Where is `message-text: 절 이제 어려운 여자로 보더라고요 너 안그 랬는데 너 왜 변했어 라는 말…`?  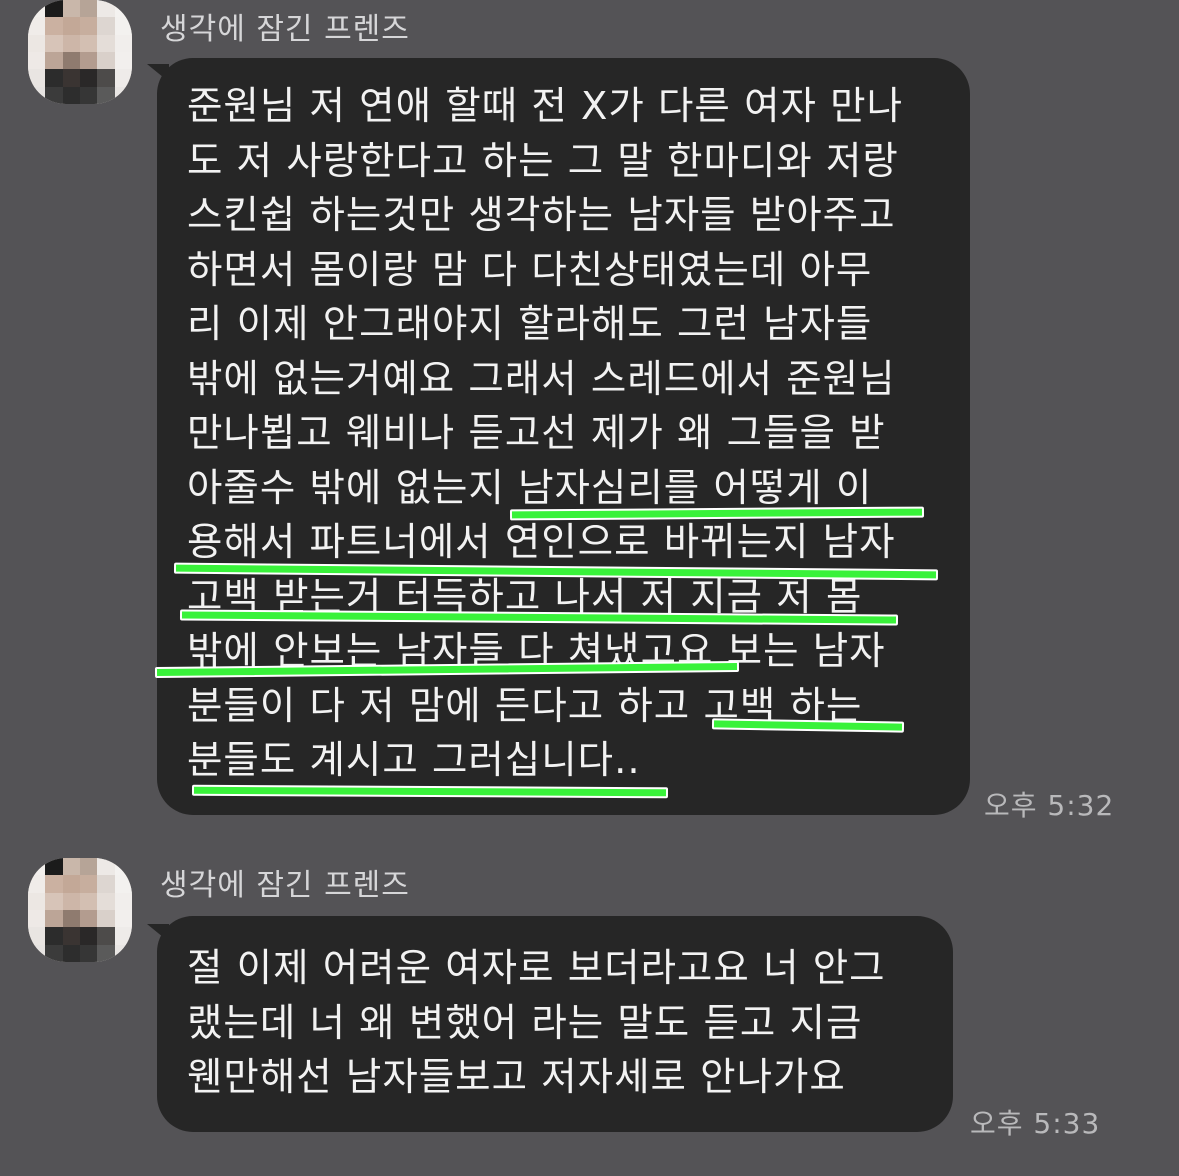 message-text: 절 이제 어려운 여자로 보더라고요 너 안그 랬는데 너 왜 변했어 라는 말… is located at coordinates (536, 1024).